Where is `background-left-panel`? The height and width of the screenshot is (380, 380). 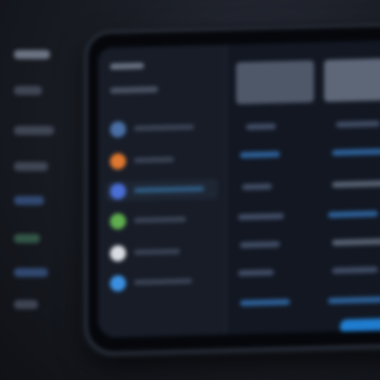
background-left-panel is located at coordinates (36, 190).